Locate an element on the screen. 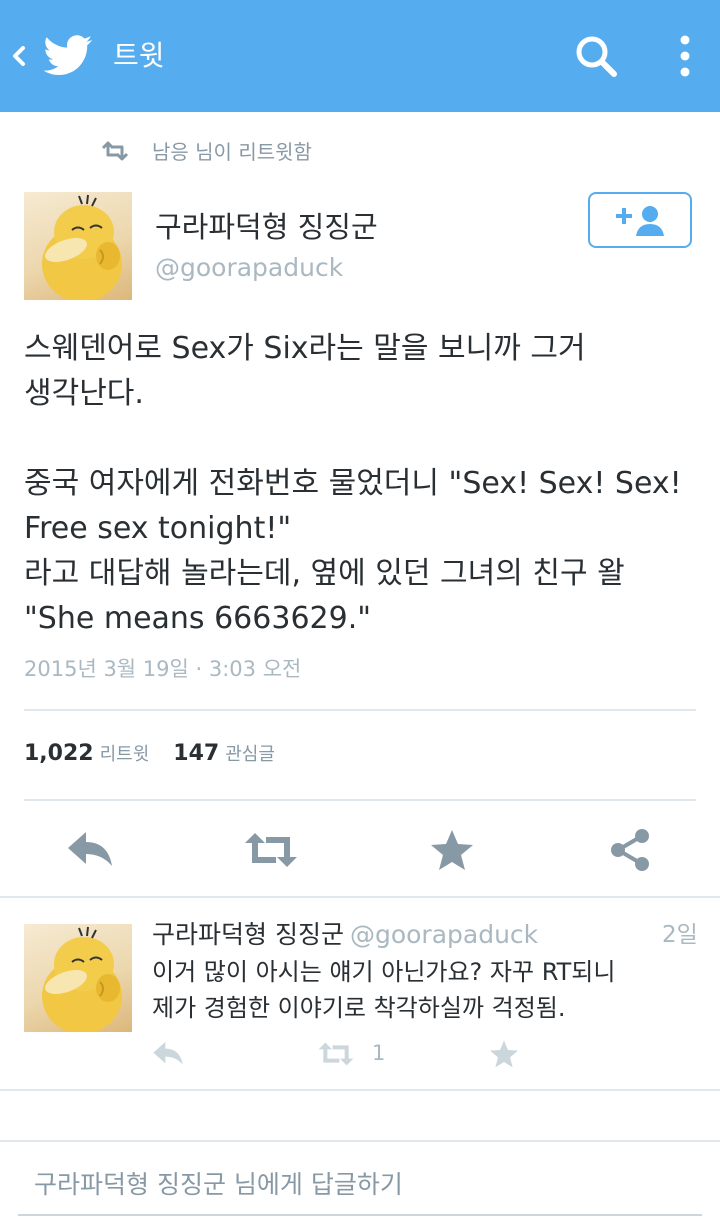 The image size is (720, 1230). favorite-count: 147 is located at coordinates (196, 753).